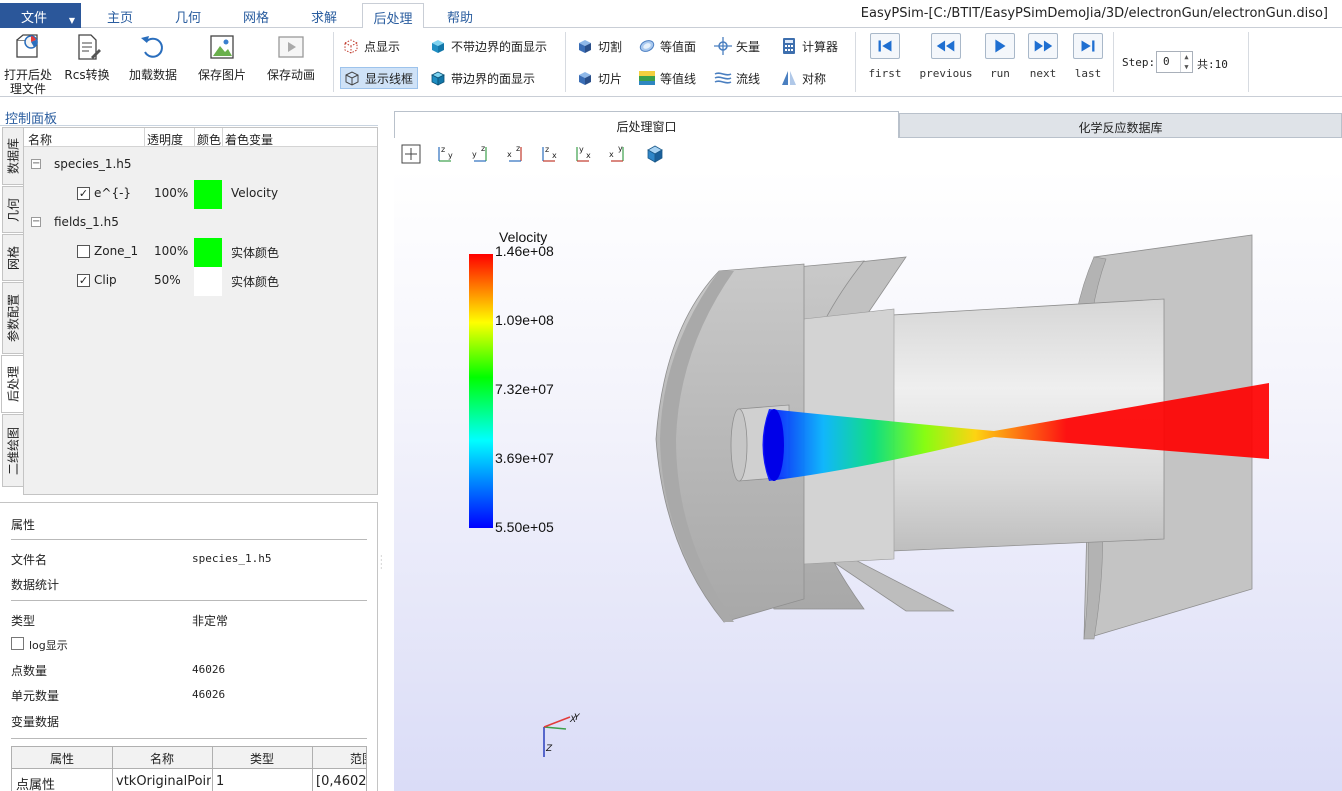  What do you see at coordinates (480, 154) in the screenshot?
I see `view-yz-icon: y z` at bounding box center [480, 154].